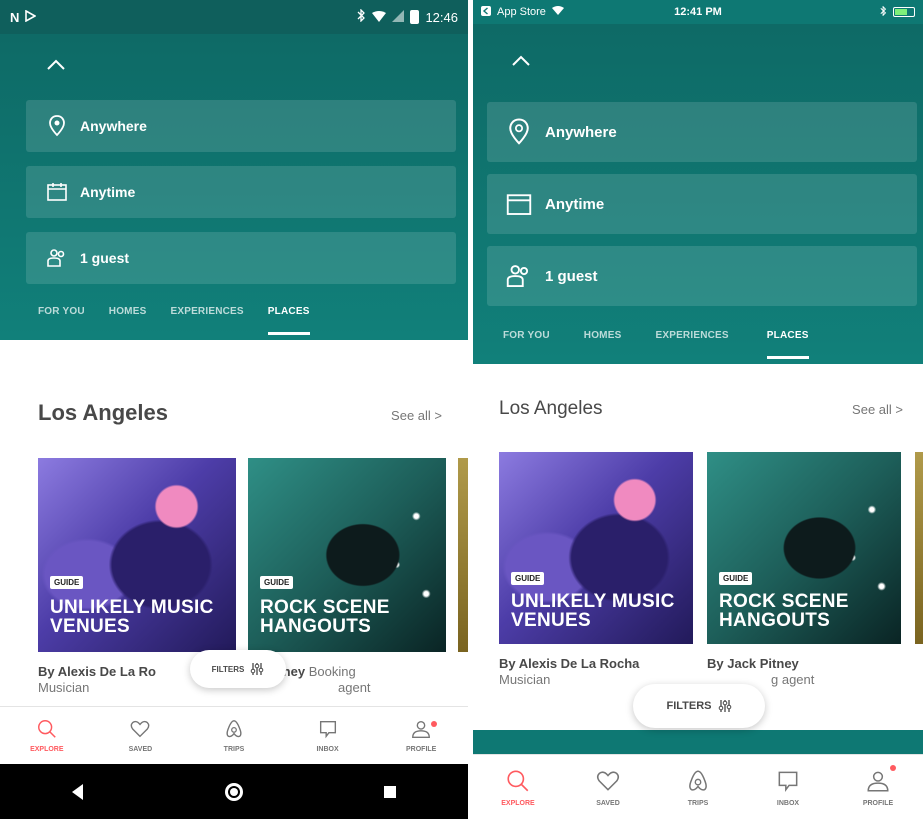  I want to click on home-icon, so click(234, 792).